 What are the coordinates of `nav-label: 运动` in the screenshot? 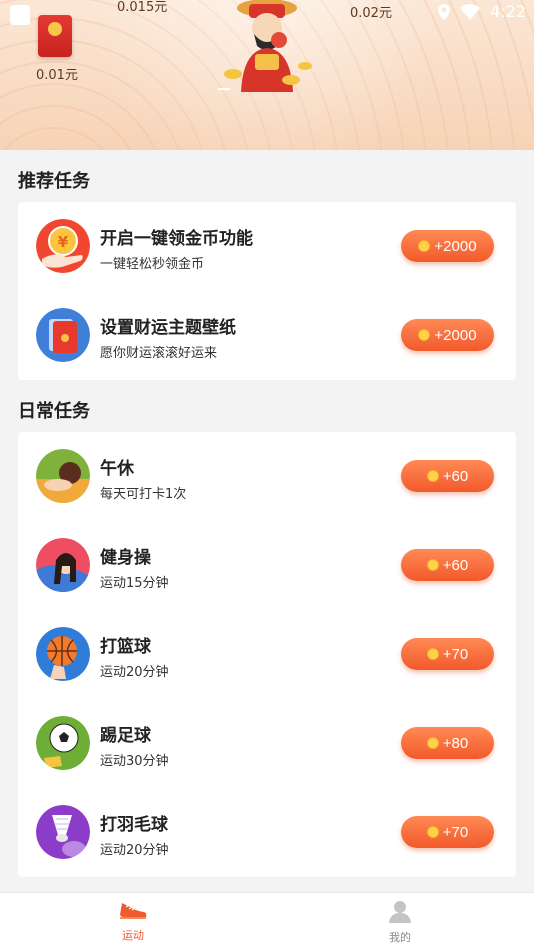 It's located at (133, 935).